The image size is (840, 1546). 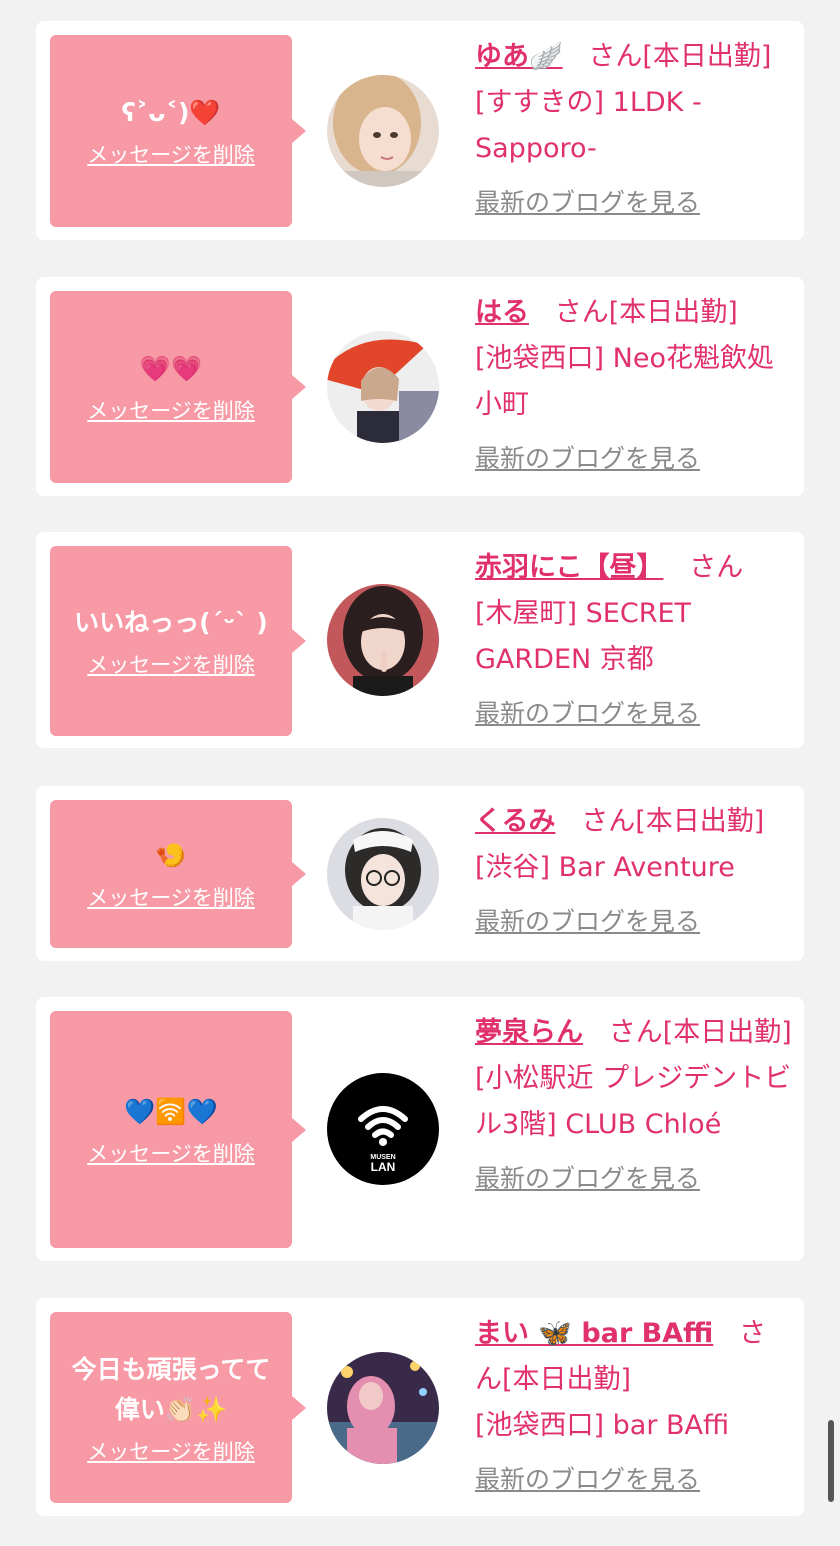 I want to click on message-text: 🍤, so click(x=171, y=855).